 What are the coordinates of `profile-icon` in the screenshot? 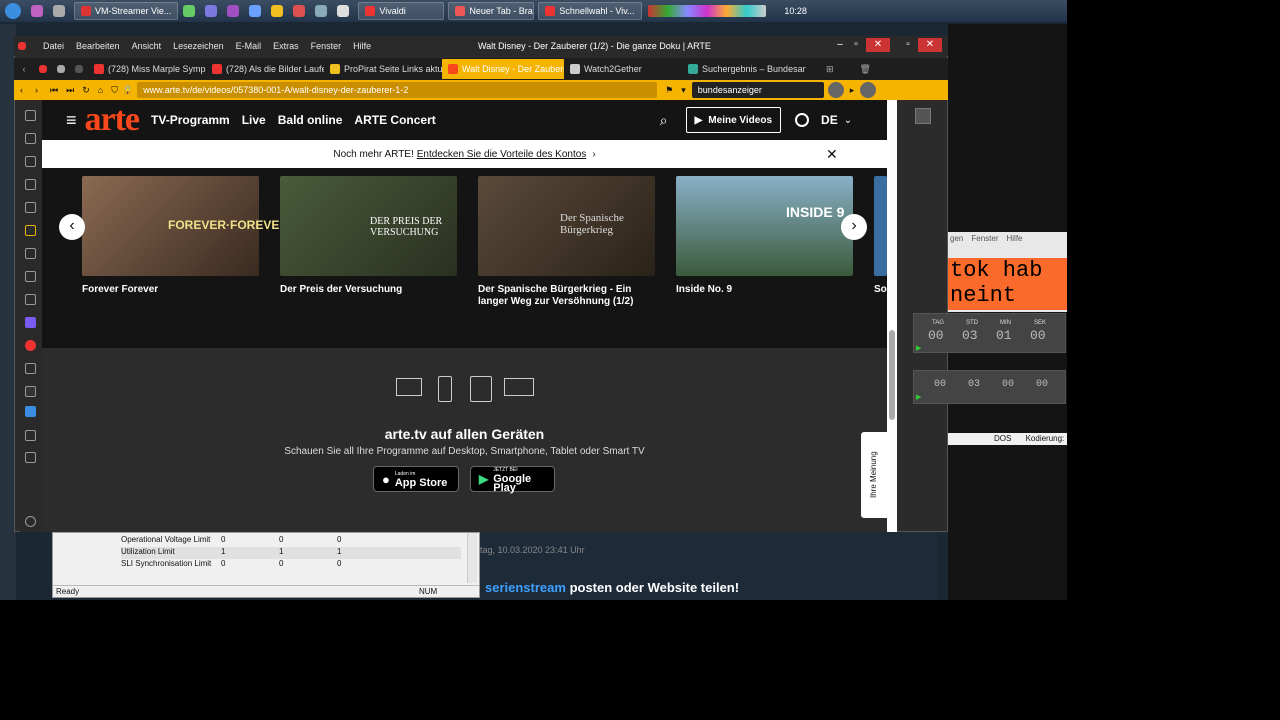 It's located at (835, 90).